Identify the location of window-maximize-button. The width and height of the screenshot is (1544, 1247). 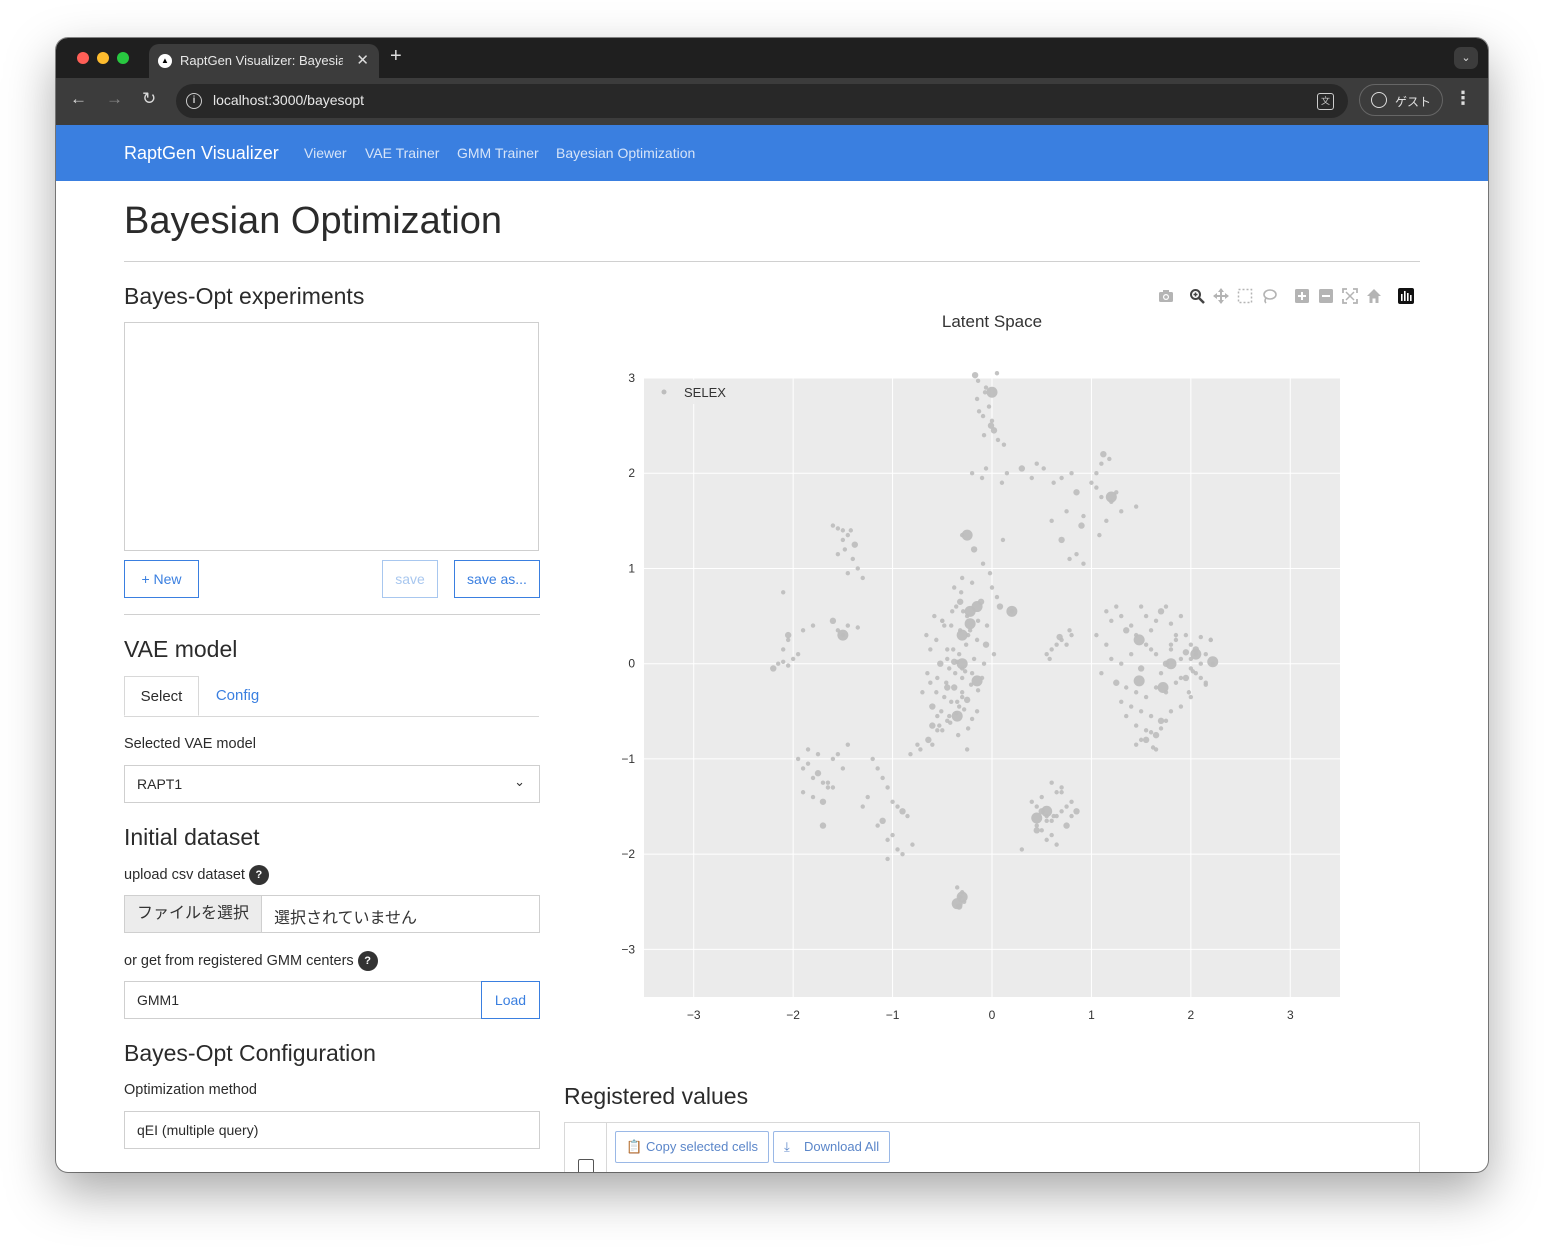
(123, 58).